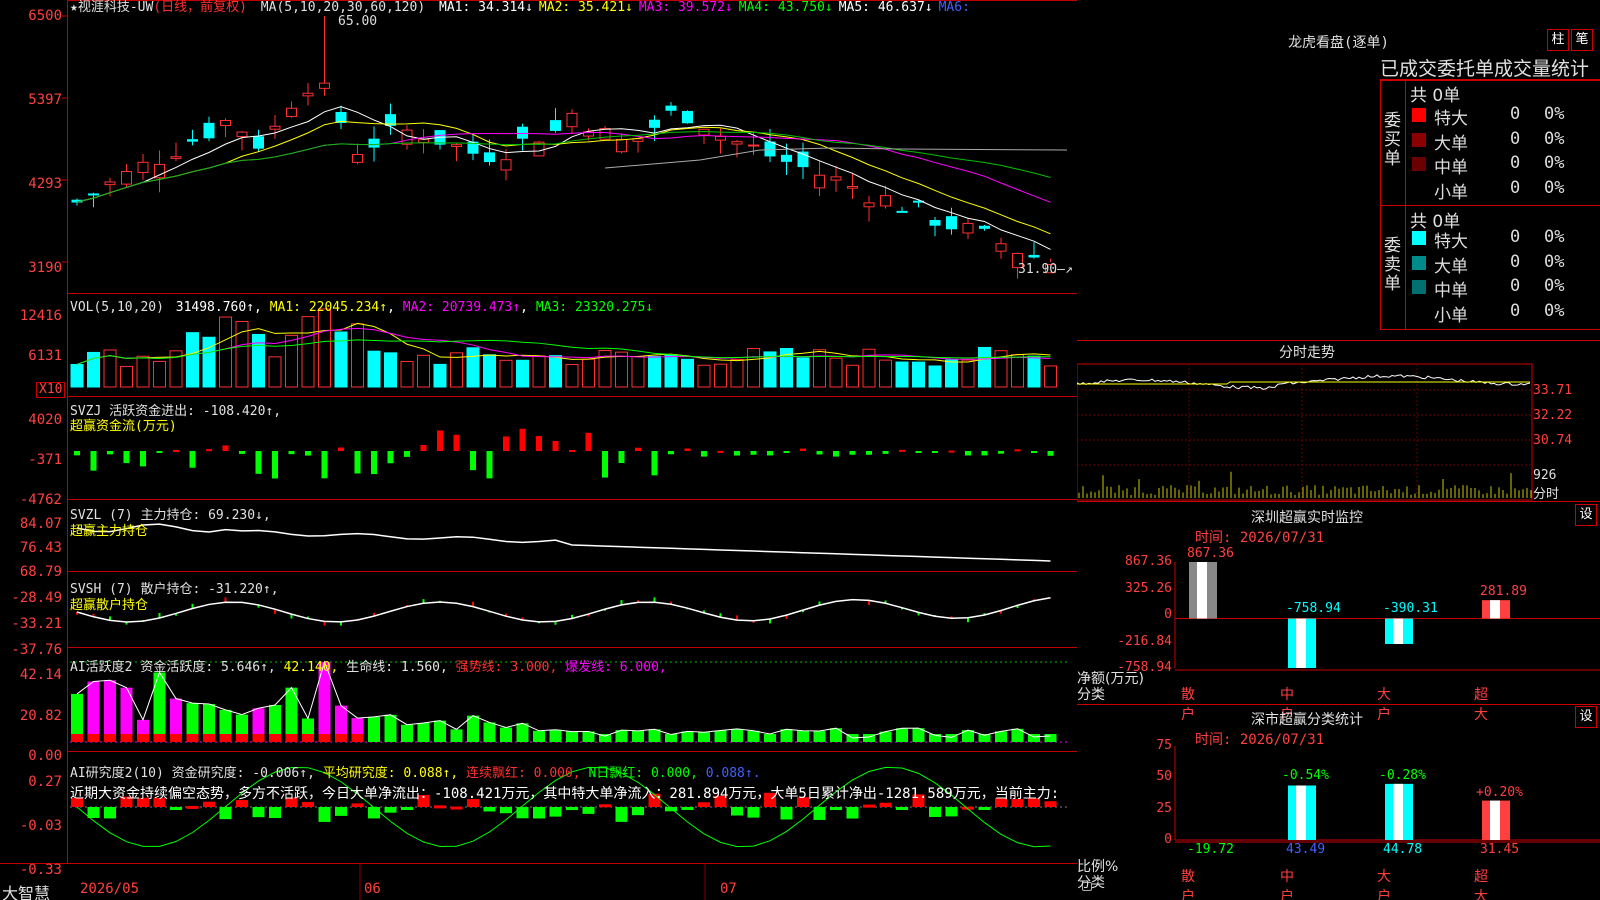  Describe the element at coordinates (40, 870) in the screenshot. I see `ai-research-y-label: -0.33` at that location.